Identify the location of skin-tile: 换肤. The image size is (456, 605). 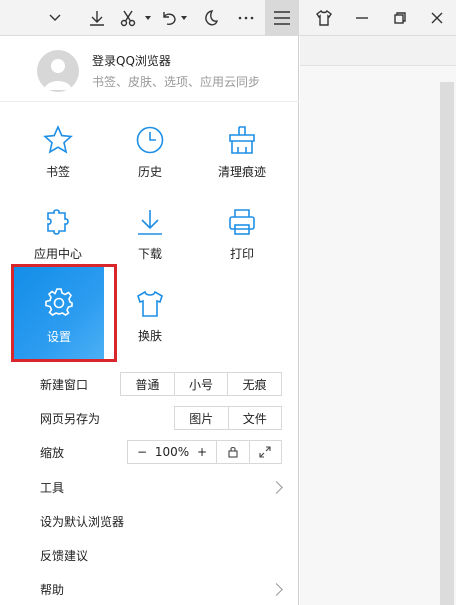
(150, 323).